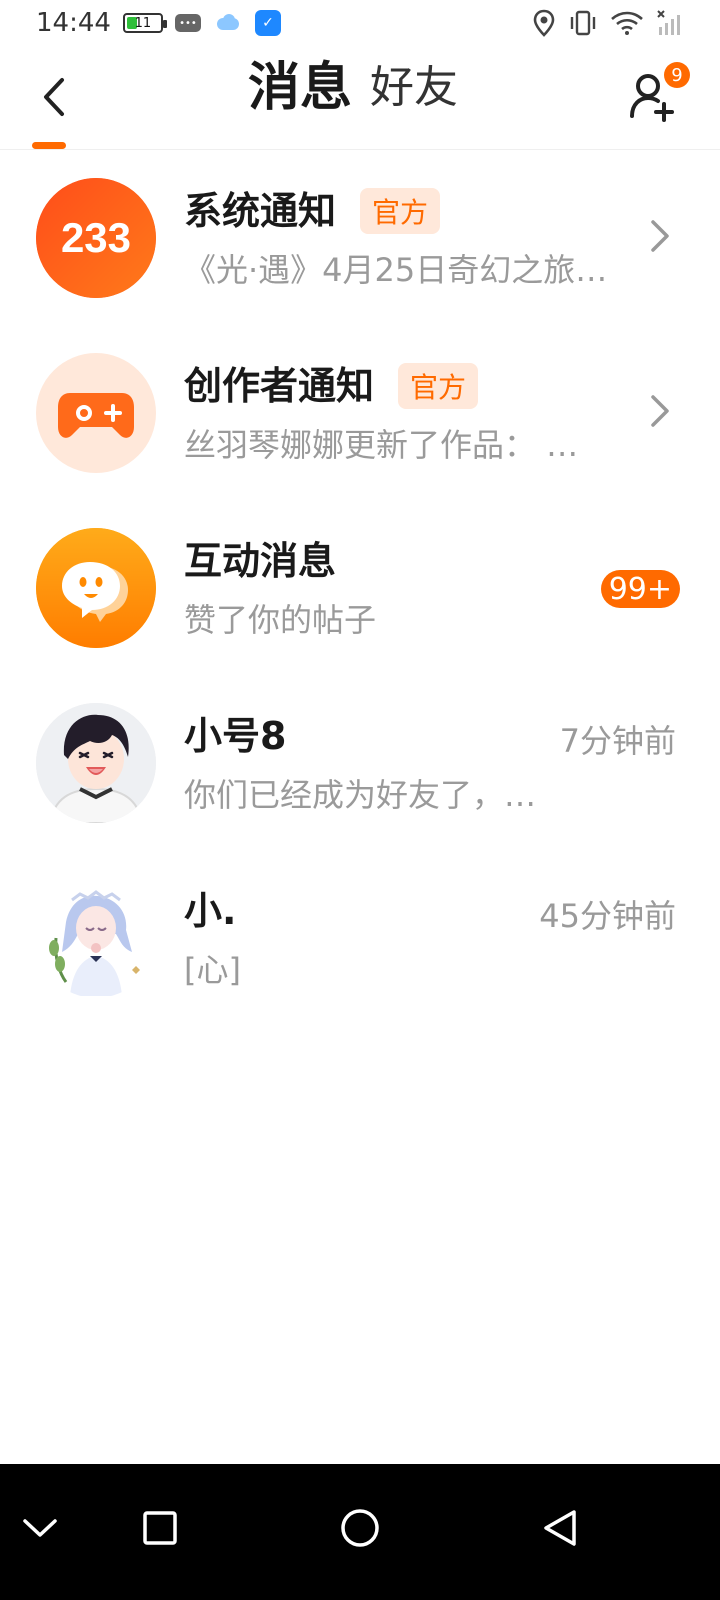 This screenshot has width=720, height=1600. Describe the element at coordinates (187, 23) in the screenshot. I see `message-notification-icon: •••` at that location.